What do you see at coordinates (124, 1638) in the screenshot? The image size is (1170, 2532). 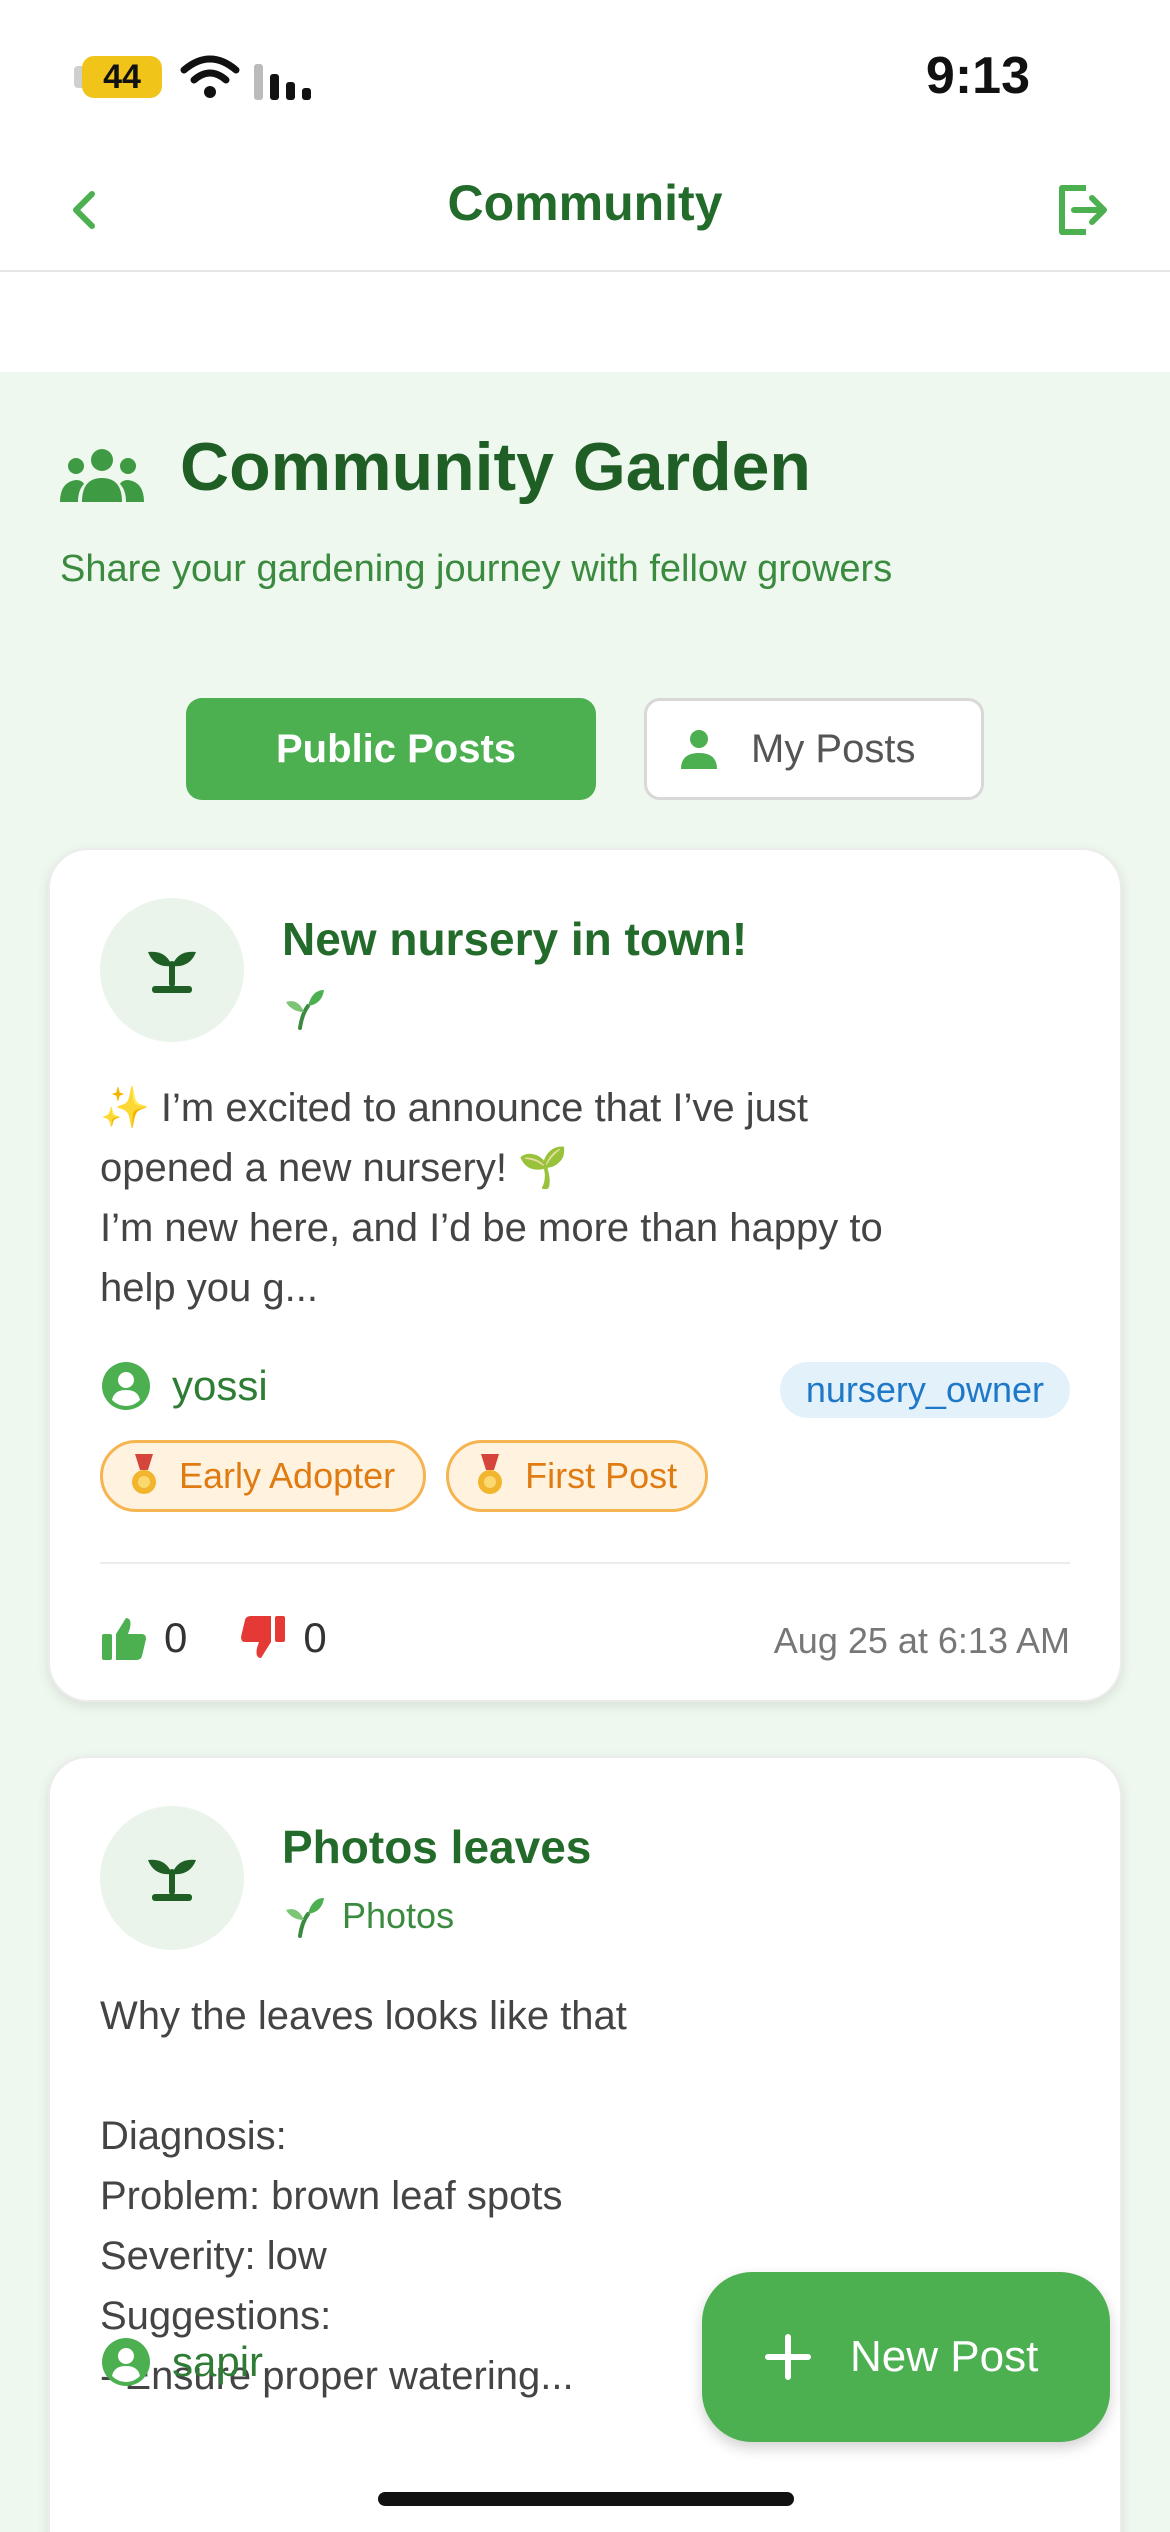 I see `thumbs-up-icon` at bounding box center [124, 1638].